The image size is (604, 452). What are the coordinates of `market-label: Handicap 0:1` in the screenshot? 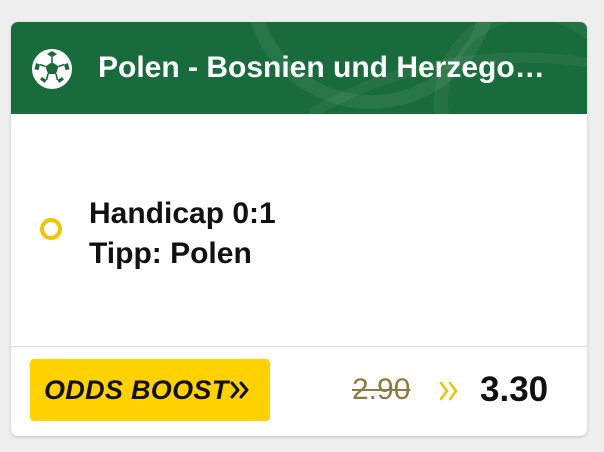 It's located at (182, 213).